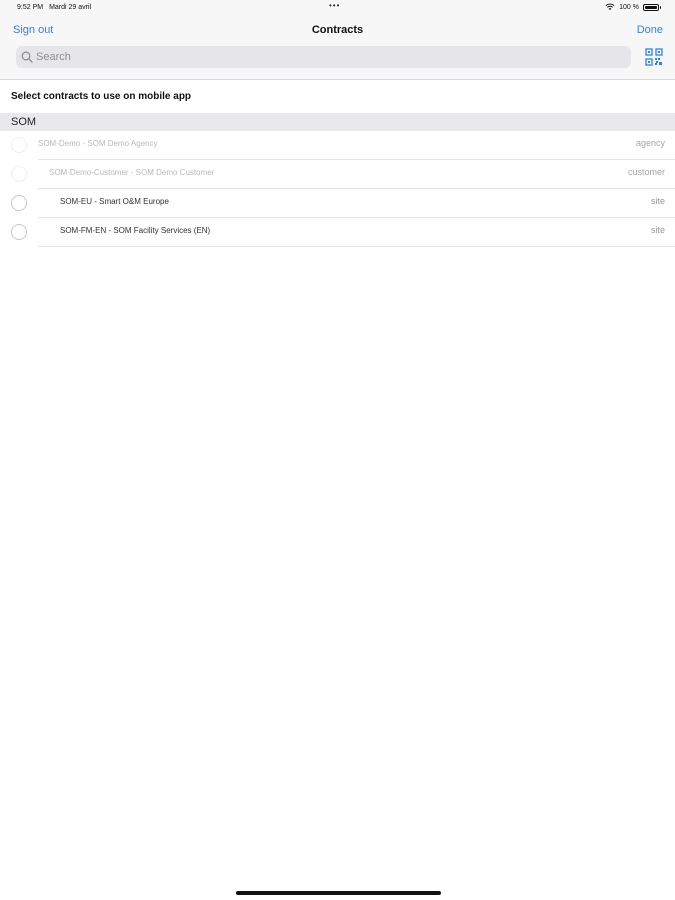 The height and width of the screenshot is (900, 675). What do you see at coordinates (70, 7) in the screenshot?
I see `status-date: Mardi 29 avril` at bounding box center [70, 7].